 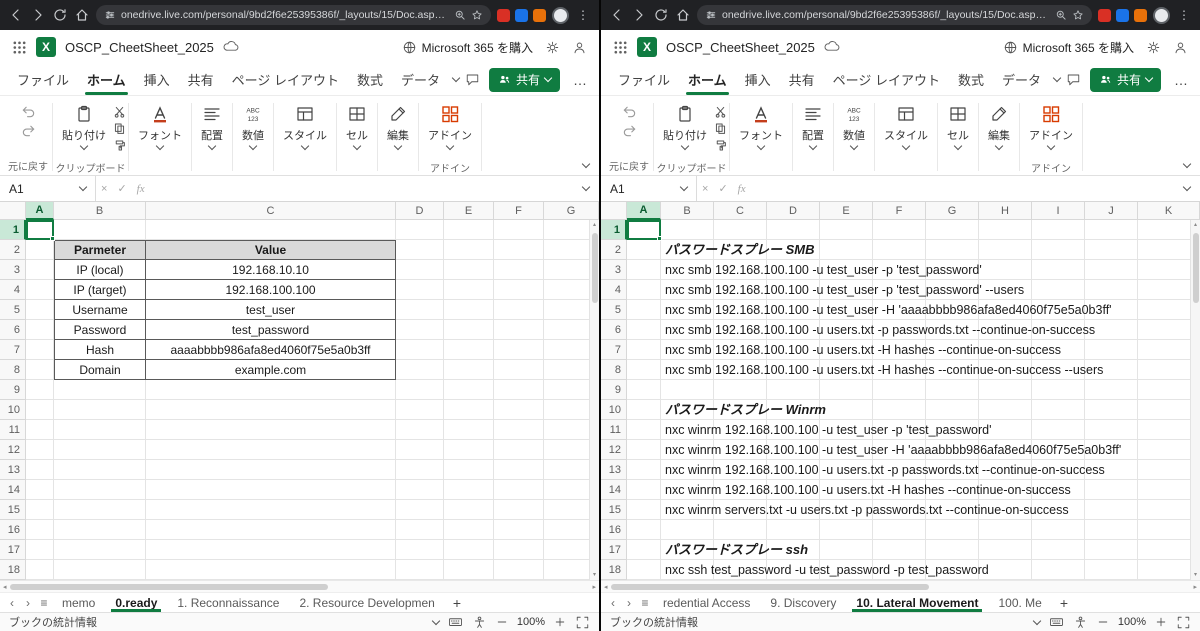 What do you see at coordinates (793, 390) in the screenshot?
I see `cell-D9` at bounding box center [793, 390].